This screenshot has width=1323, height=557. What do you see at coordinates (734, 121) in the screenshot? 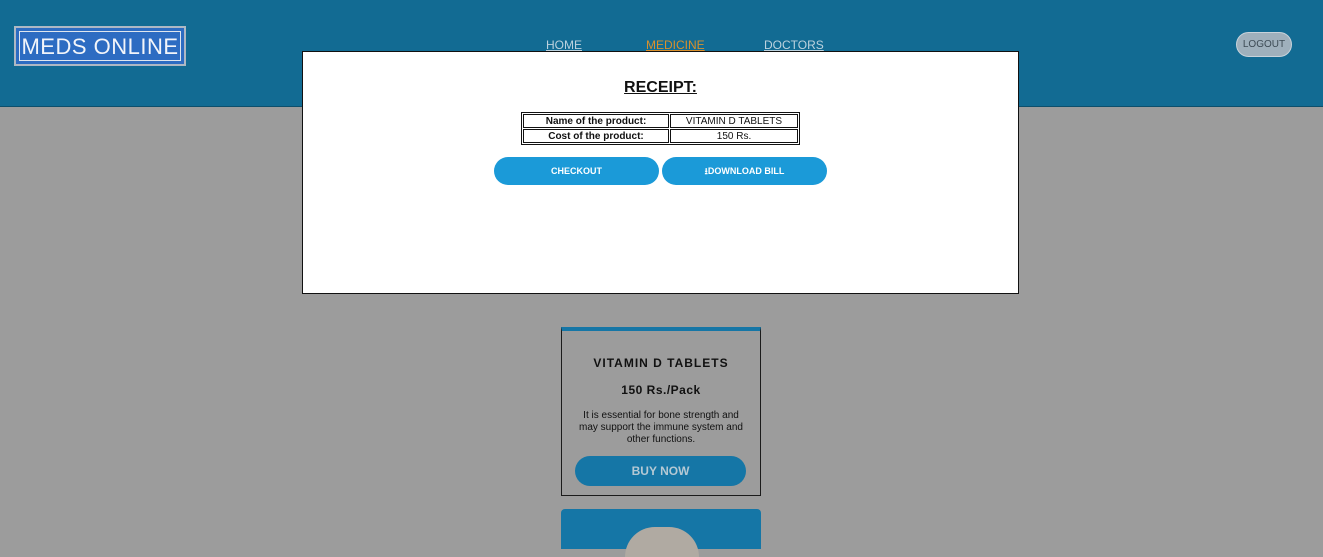
I see `receipt-value: VITAMIN D TABLETS` at bounding box center [734, 121].